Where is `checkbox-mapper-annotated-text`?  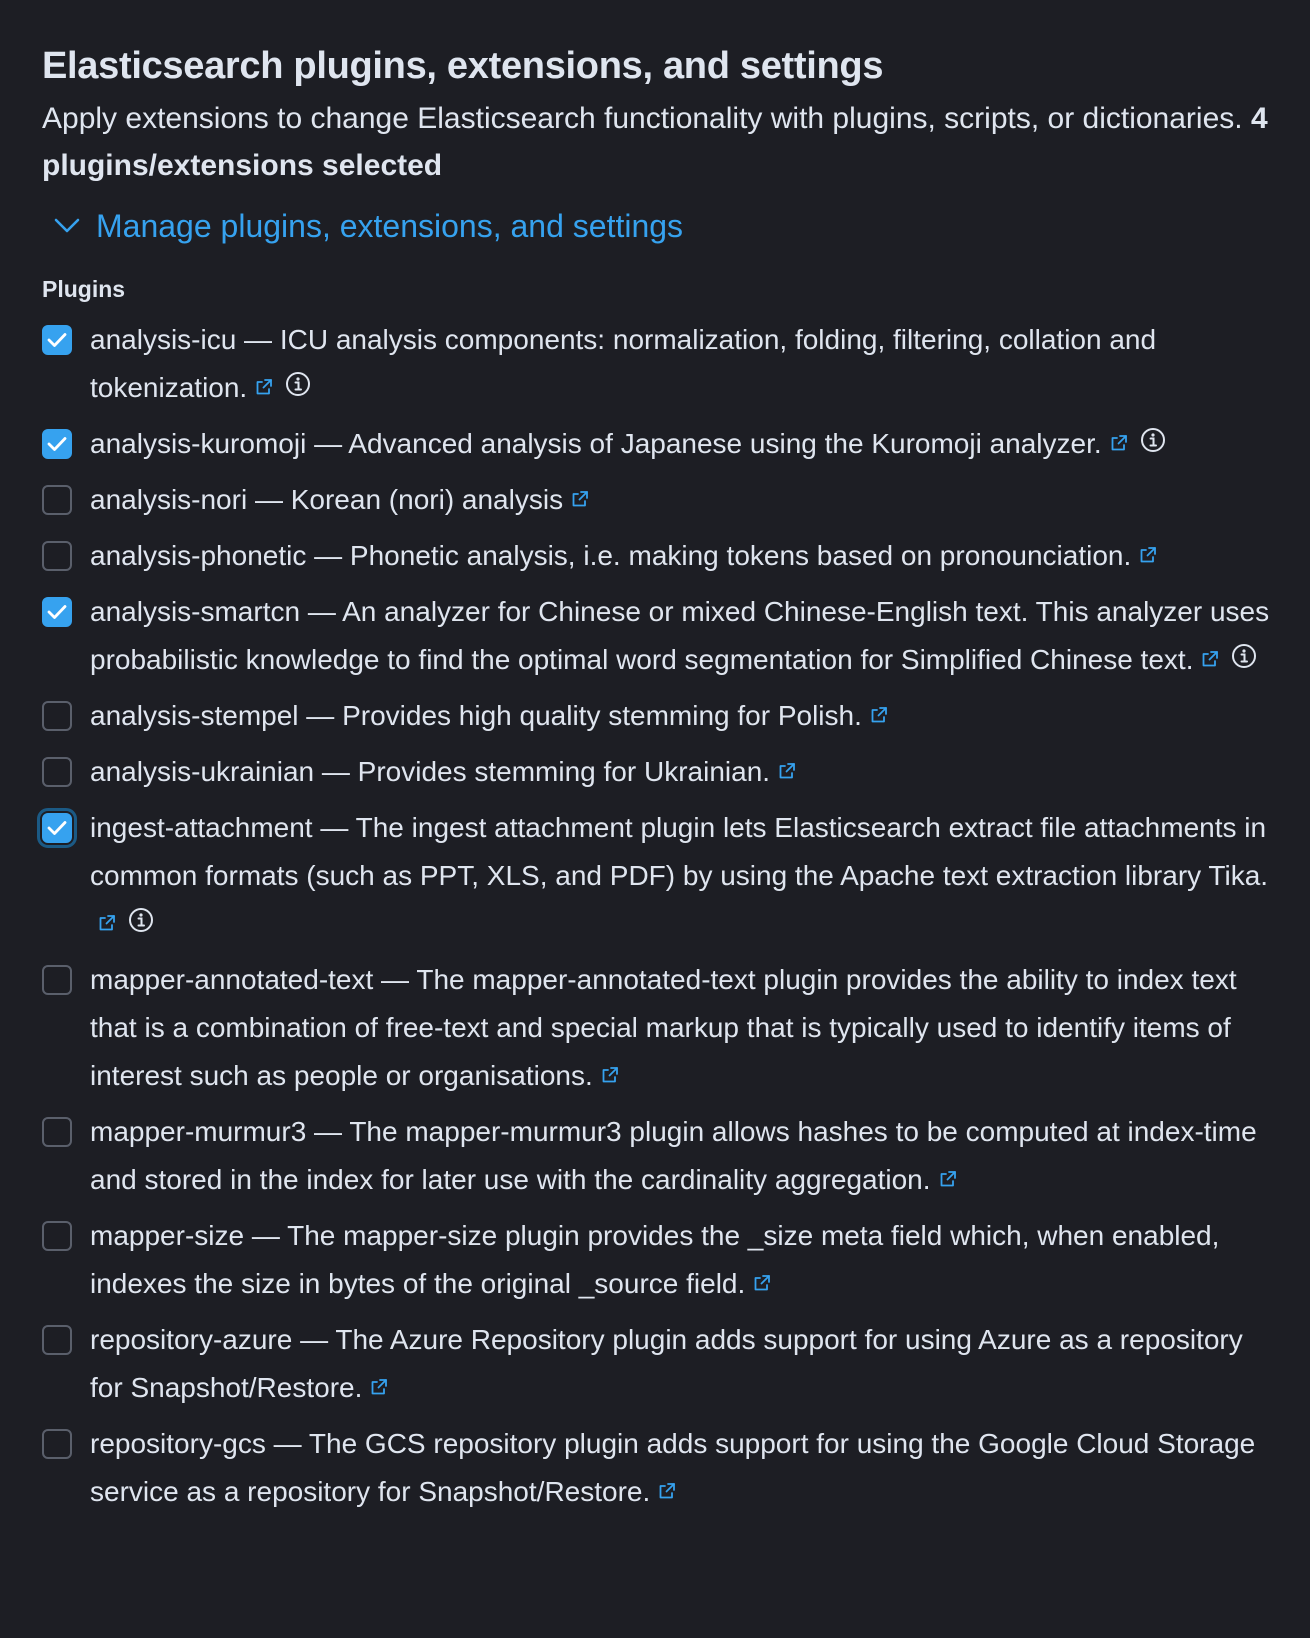 checkbox-mapper-annotated-text is located at coordinates (57, 980).